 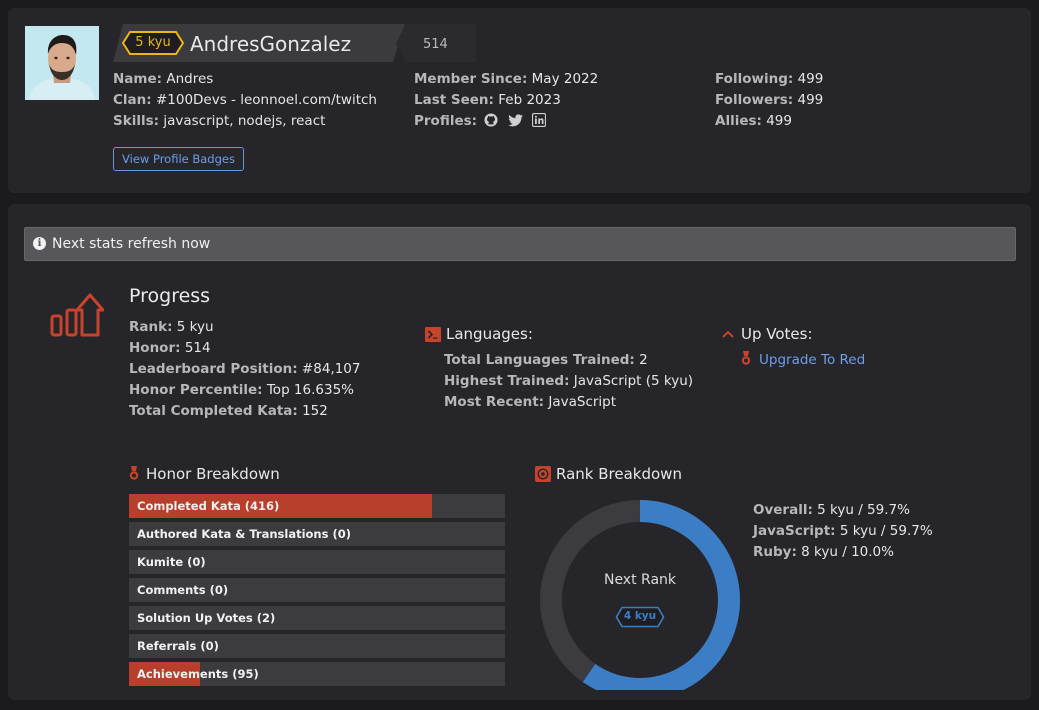 I want to click on last-seen-value: Feb 2023, so click(x=529, y=100).